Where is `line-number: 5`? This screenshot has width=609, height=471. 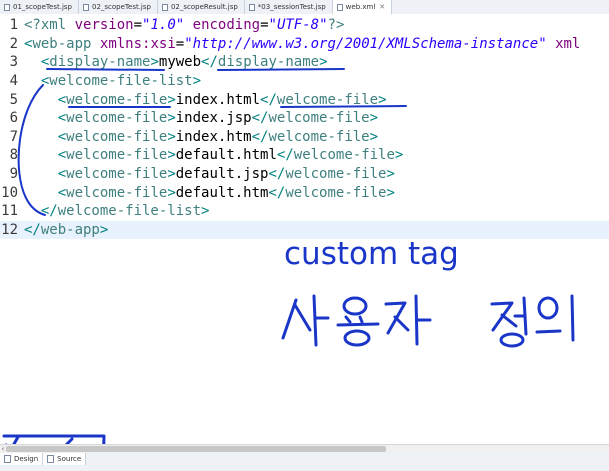
line-number: 5 is located at coordinates (13, 99).